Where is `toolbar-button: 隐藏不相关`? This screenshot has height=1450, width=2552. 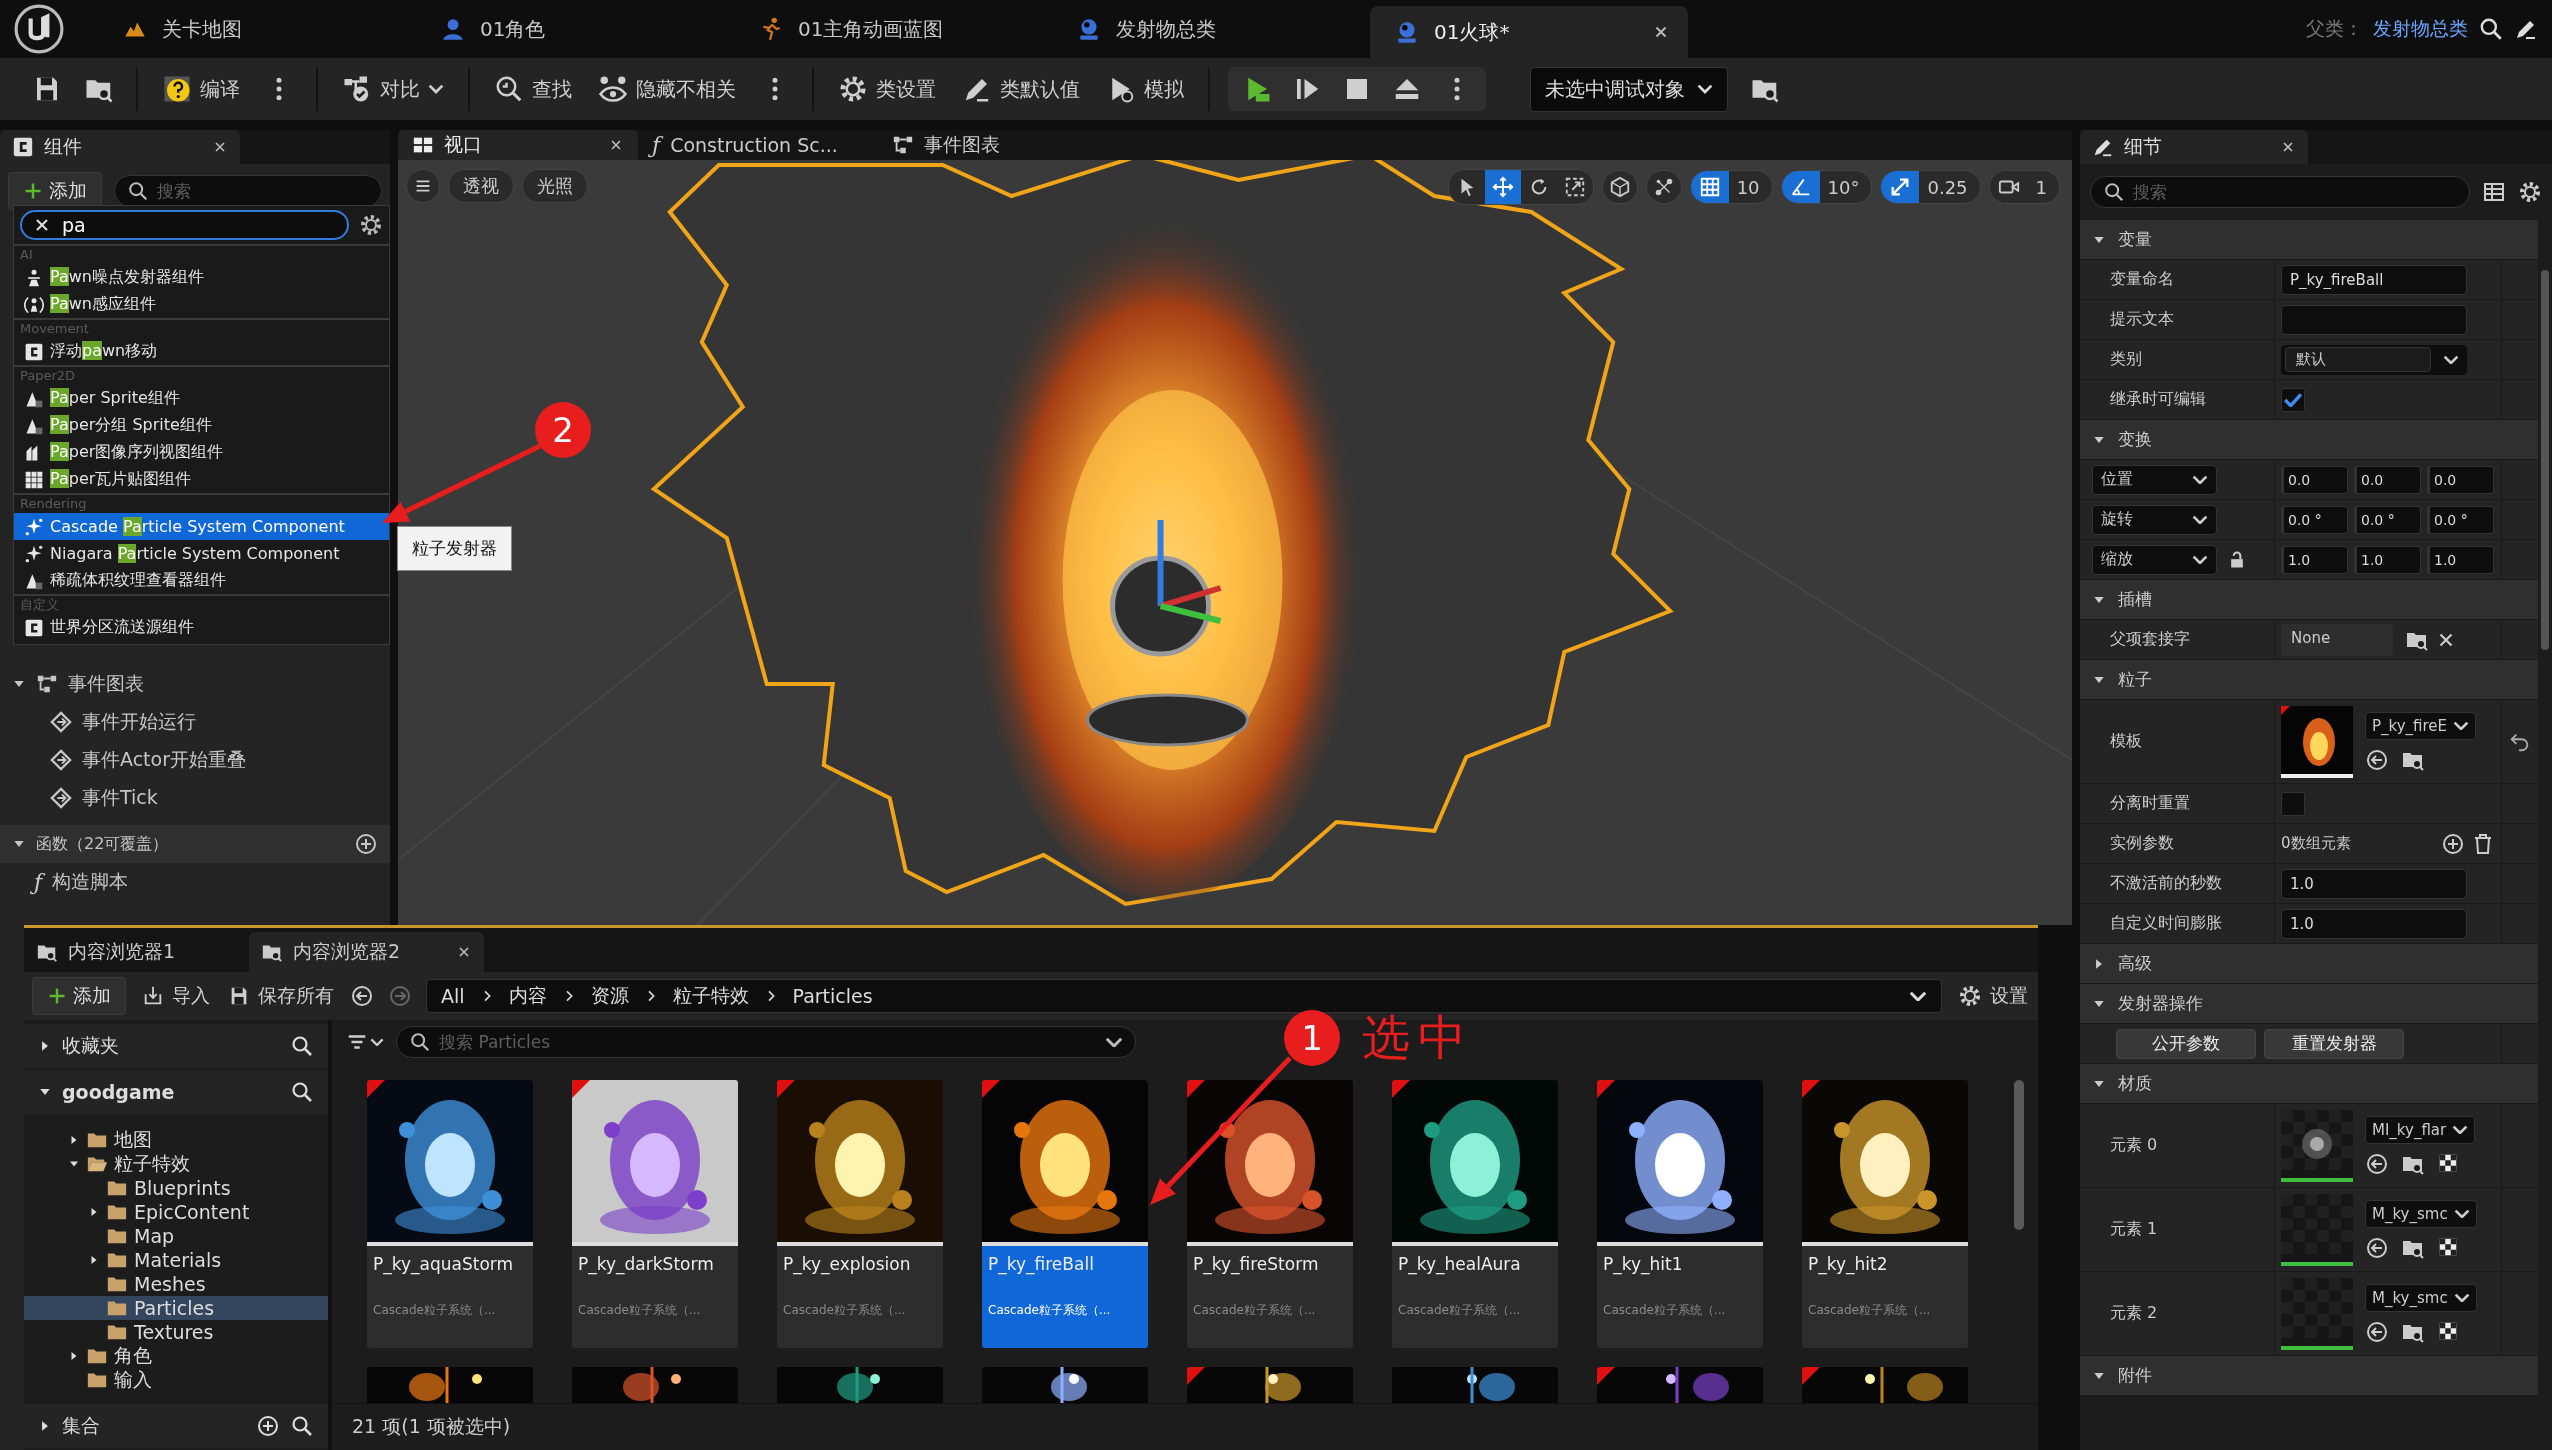
toolbar-button: 隐藏不相关 is located at coordinates (667, 89).